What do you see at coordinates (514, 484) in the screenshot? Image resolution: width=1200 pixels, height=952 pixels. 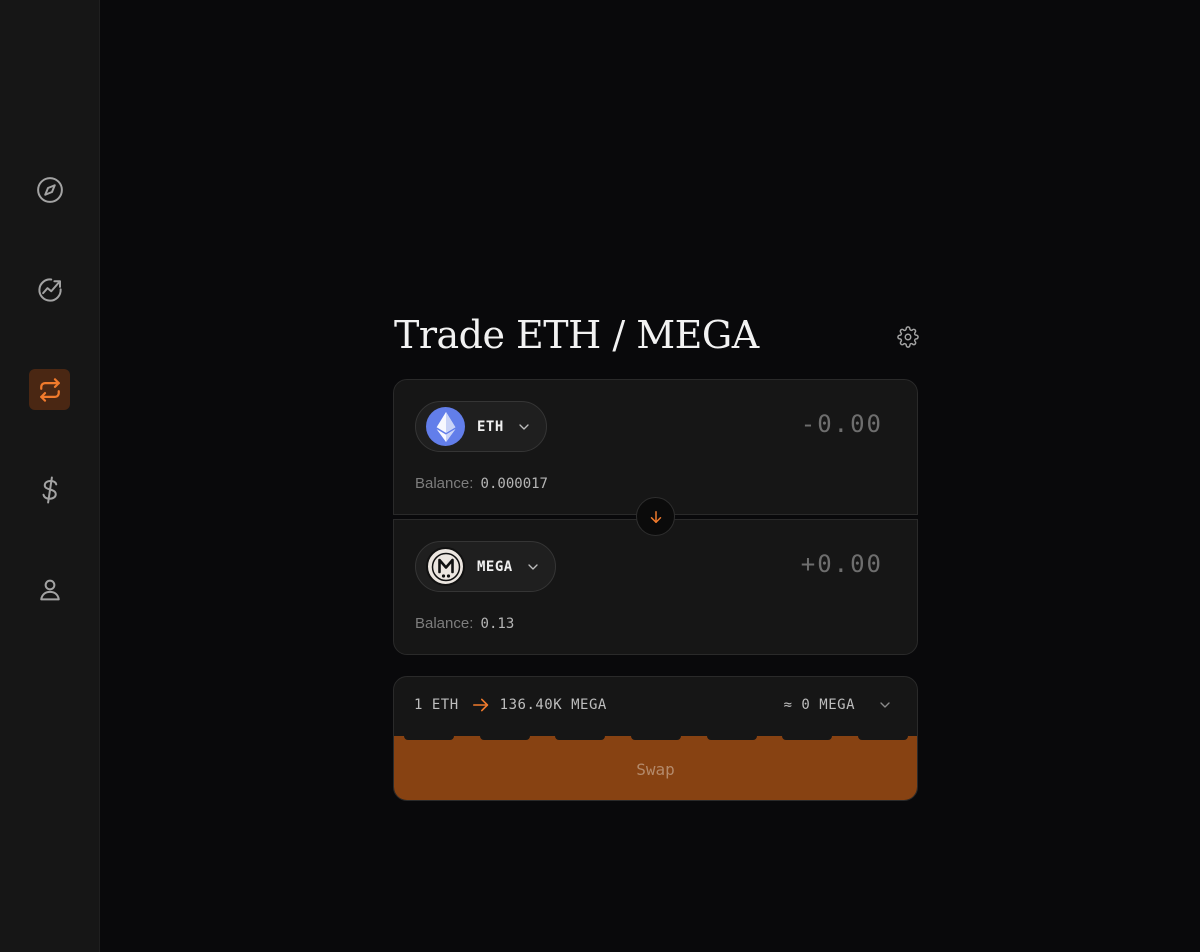 I see `from-balance-value: 0.000017` at bounding box center [514, 484].